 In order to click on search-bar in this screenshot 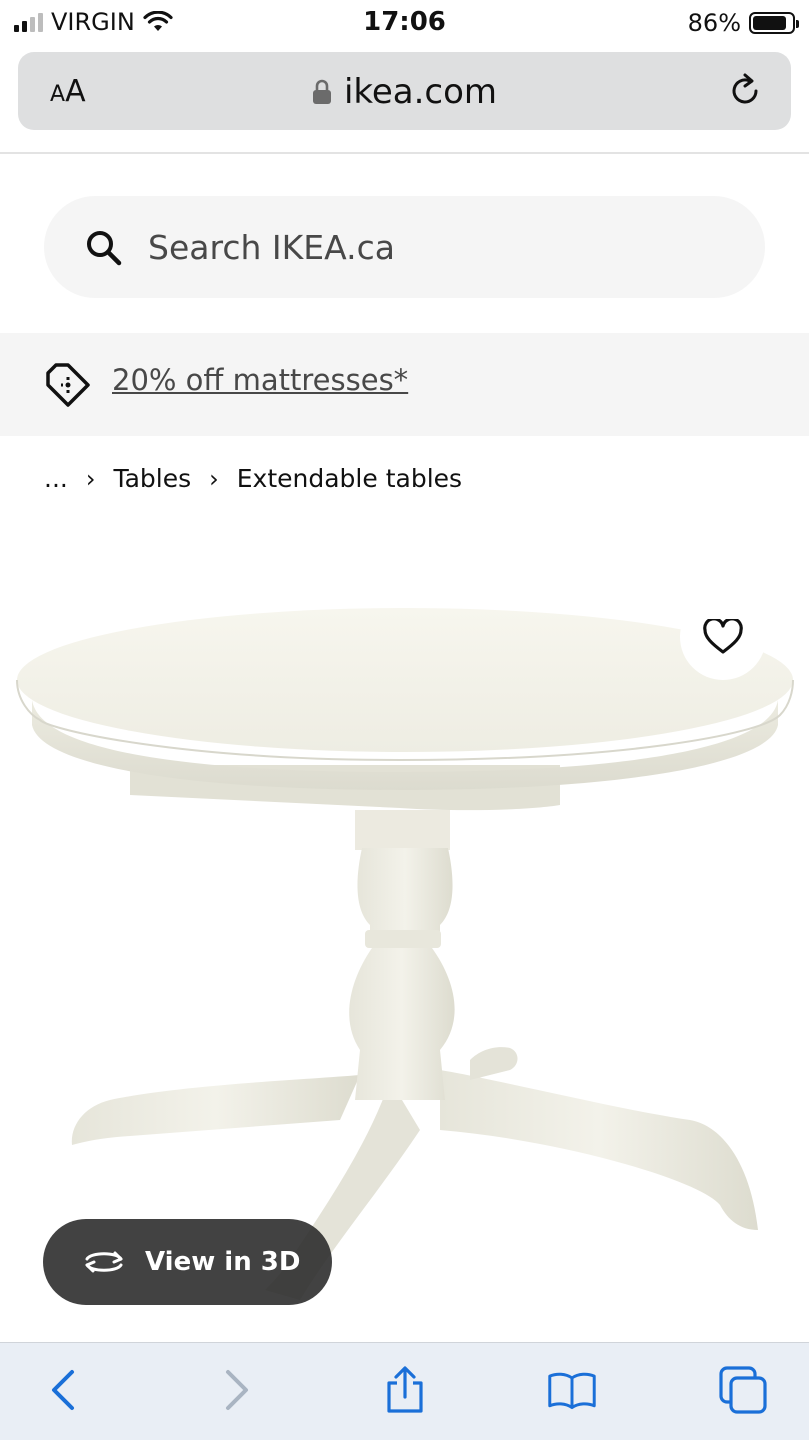, I will do `click(404, 247)`.